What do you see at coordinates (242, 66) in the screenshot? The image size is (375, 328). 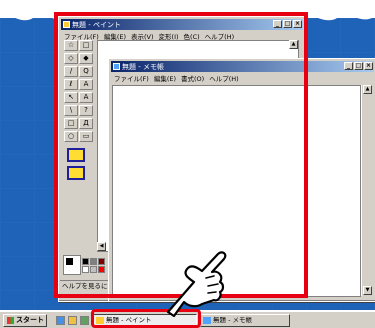 I see `notepad-titlebar: 無題 - メモ帳 _ □ ×` at bounding box center [242, 66].